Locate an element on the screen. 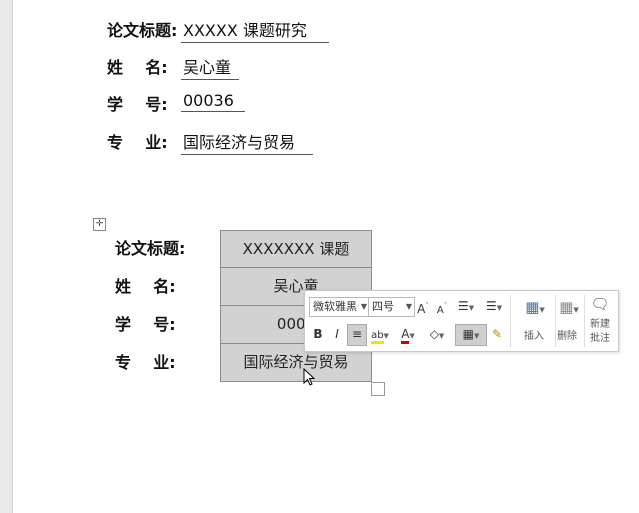 The image size is (639, 513). insert-table-button: ▦▼ is located at coordinates (535, 308).